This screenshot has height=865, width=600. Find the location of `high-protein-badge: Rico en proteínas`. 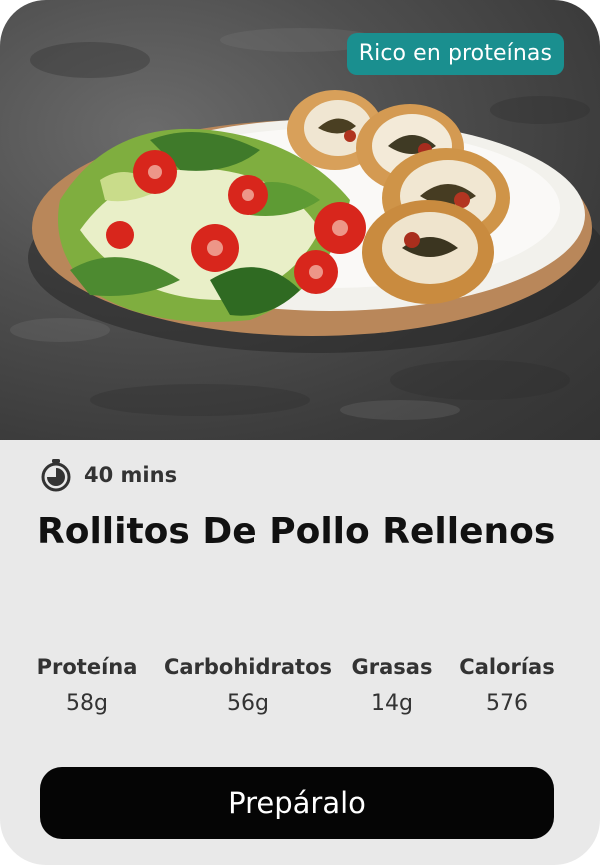

high-protein-badge: Rico en proteínas is located at coordinates (455, 54).